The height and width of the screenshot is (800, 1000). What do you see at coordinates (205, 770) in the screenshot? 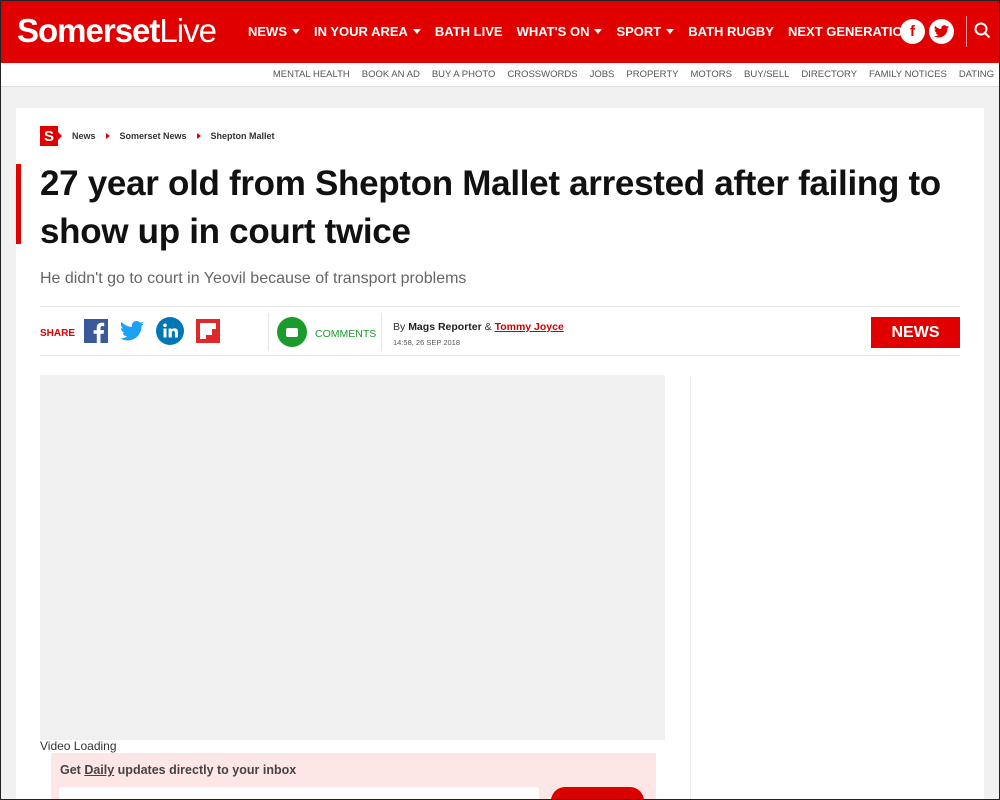
I see `newsletter-text-part: updates directly to your inbox` at bounding box center [205, 770].